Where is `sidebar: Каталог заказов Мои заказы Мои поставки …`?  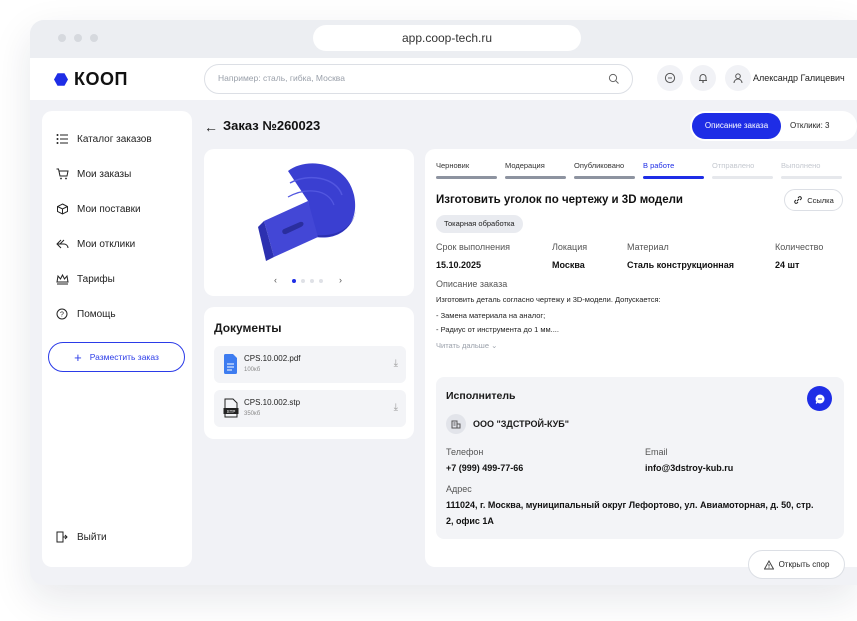 sidebar: Каталог заказов Мои заказы Мои поставки … is located at coordinates (117, 339).